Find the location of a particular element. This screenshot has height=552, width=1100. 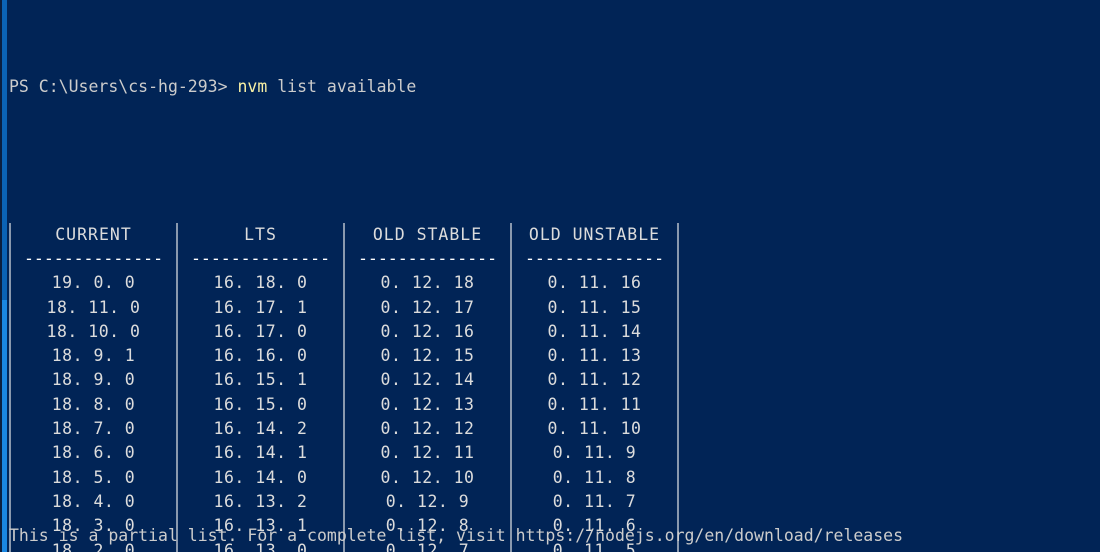

table-row: 18. 7. 0 16. 14. 2 0. 12. 12 0. 11. 10 is located at coordinates (344, 429).